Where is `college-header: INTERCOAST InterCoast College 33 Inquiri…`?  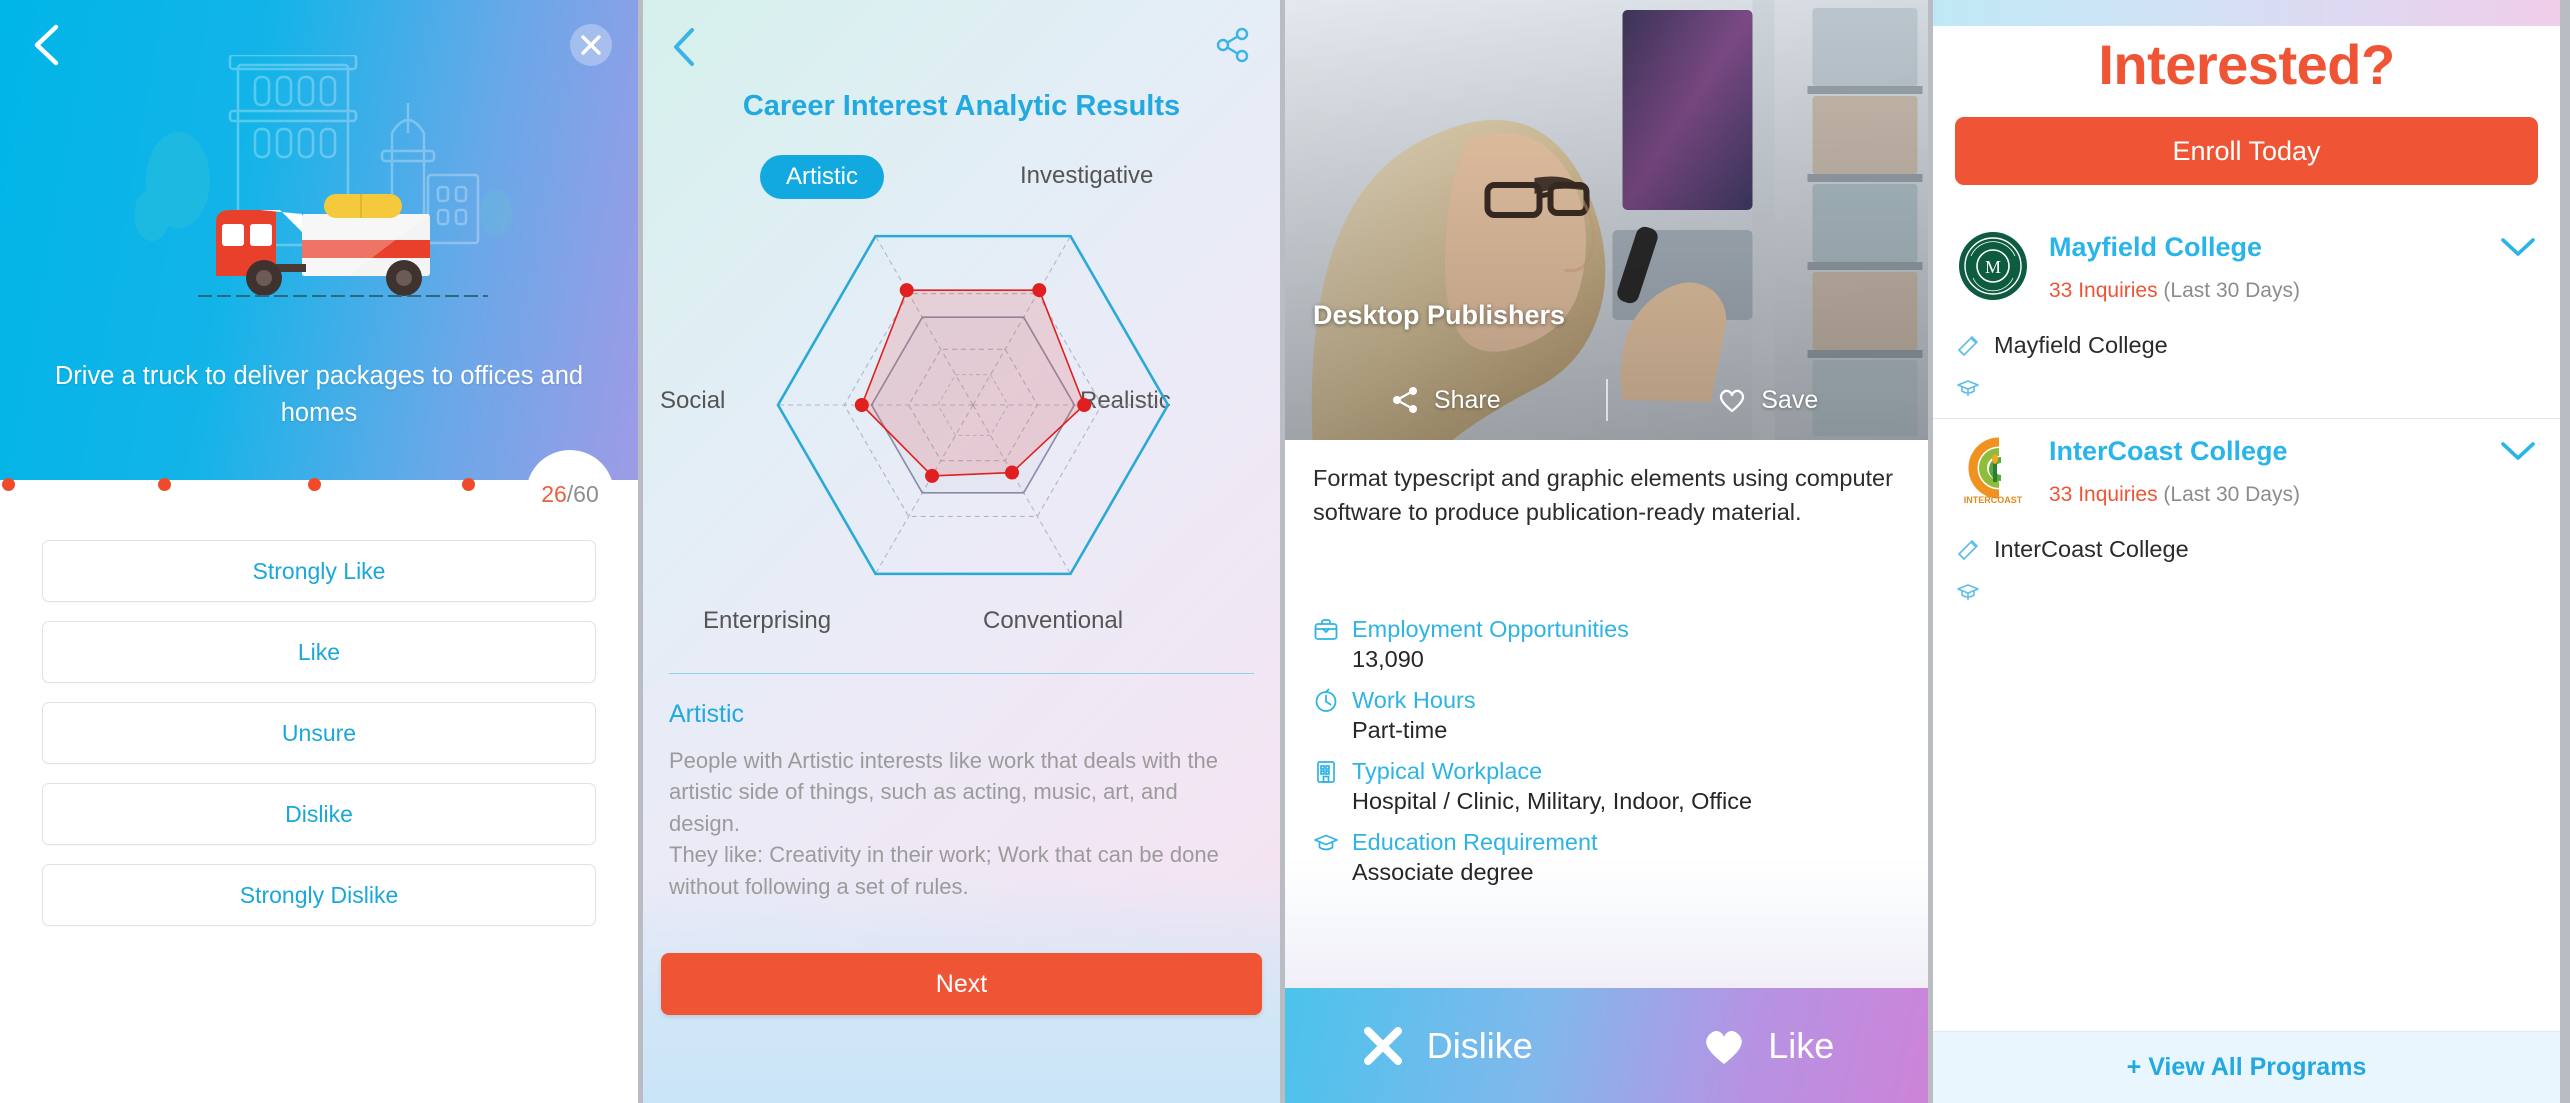
college-header: INTERCOAST InterCoast College 33 Inquiri… is located at coordinates (2246, 470).